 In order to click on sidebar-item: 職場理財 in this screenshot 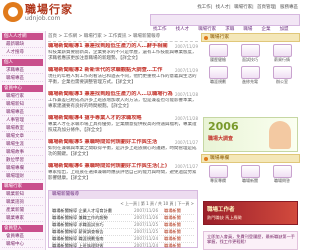, I will do `click(22, 176)`.